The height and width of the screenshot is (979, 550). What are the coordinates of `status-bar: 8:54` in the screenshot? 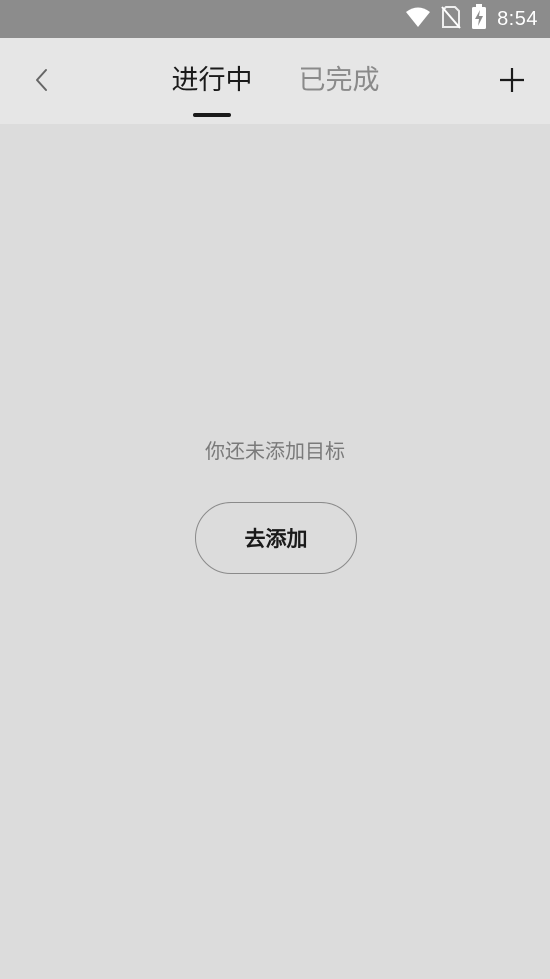 It's located at (275, 19).